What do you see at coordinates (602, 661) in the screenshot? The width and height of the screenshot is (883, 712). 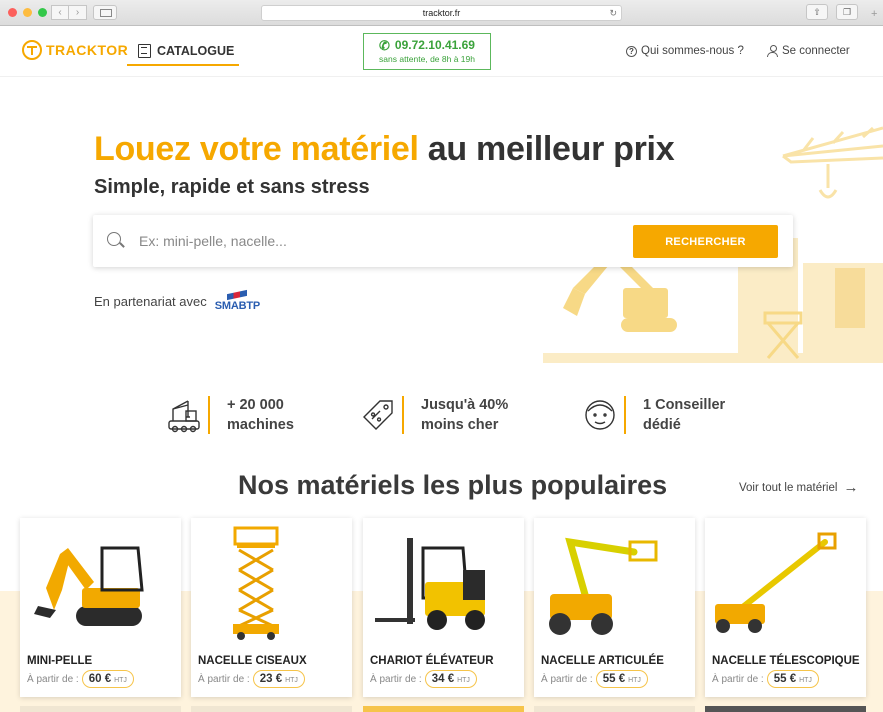 I see `product-name: NACELLE ARTICULÉE` at bounding box center [602, 661].